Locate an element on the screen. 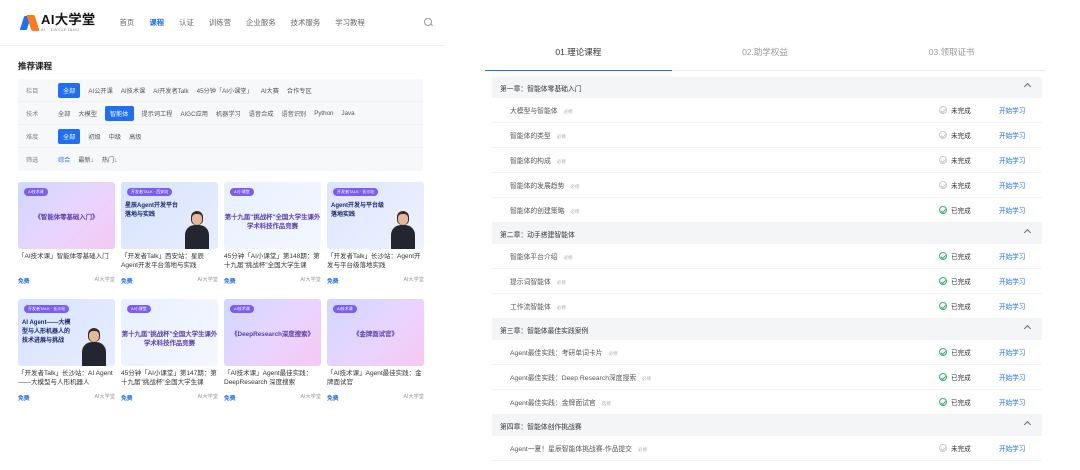  site-logo: AI大学堂 AI · DAXUETANG is located at coordinates (59, 23).